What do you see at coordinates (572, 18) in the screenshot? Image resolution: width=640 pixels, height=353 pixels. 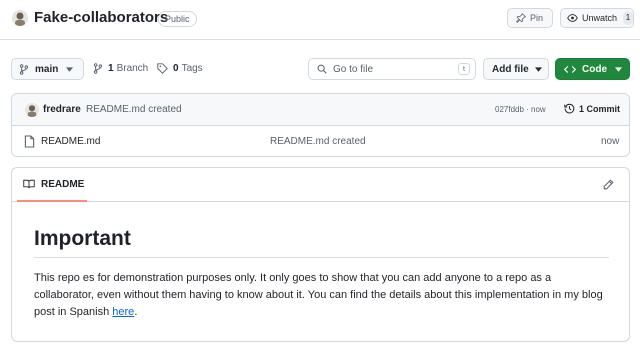 I see `eye-icon` at bounding box center [572, 18].